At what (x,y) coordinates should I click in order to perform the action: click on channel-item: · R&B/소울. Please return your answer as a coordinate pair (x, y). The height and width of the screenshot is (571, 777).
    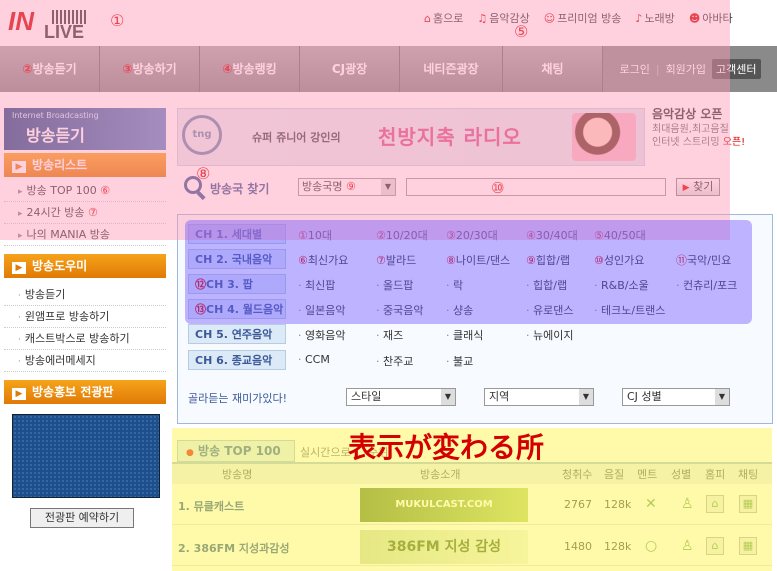
    Looking at the image, I should click on (621, 285).